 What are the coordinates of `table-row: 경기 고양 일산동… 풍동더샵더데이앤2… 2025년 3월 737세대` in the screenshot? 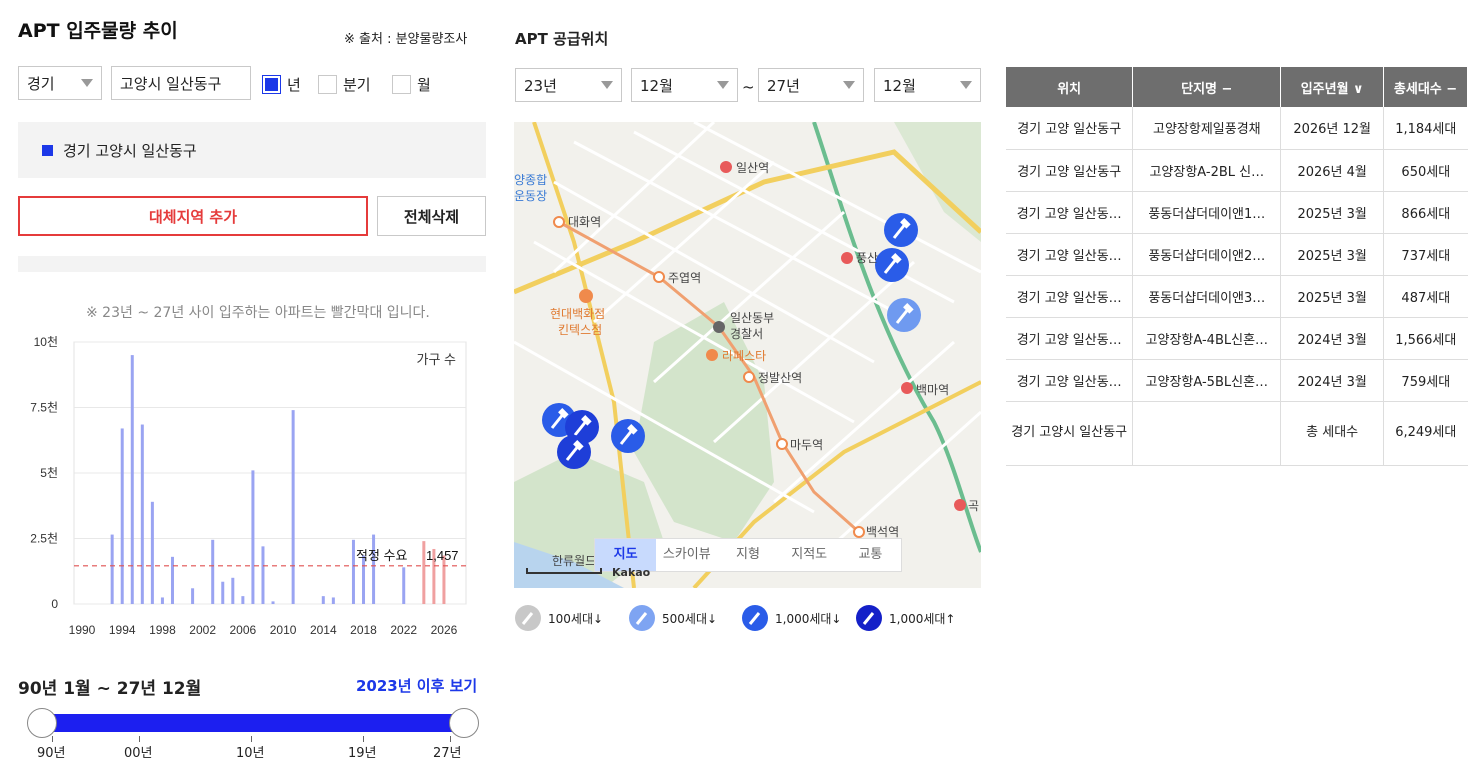 It's located at (1237, 254).